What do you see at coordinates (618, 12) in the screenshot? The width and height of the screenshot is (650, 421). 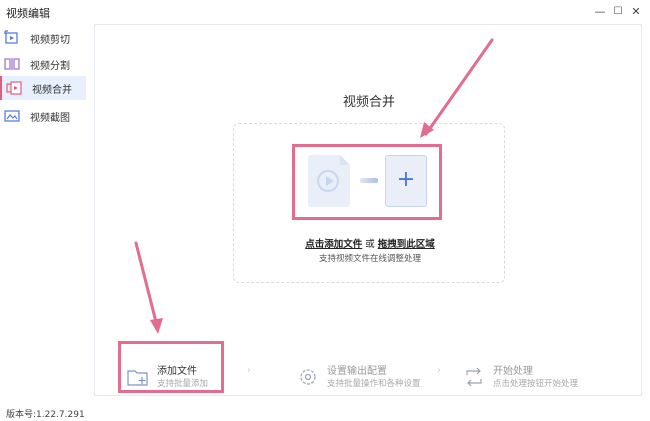 I see `maximize-button: ☐` at bounding box center [618, 12].